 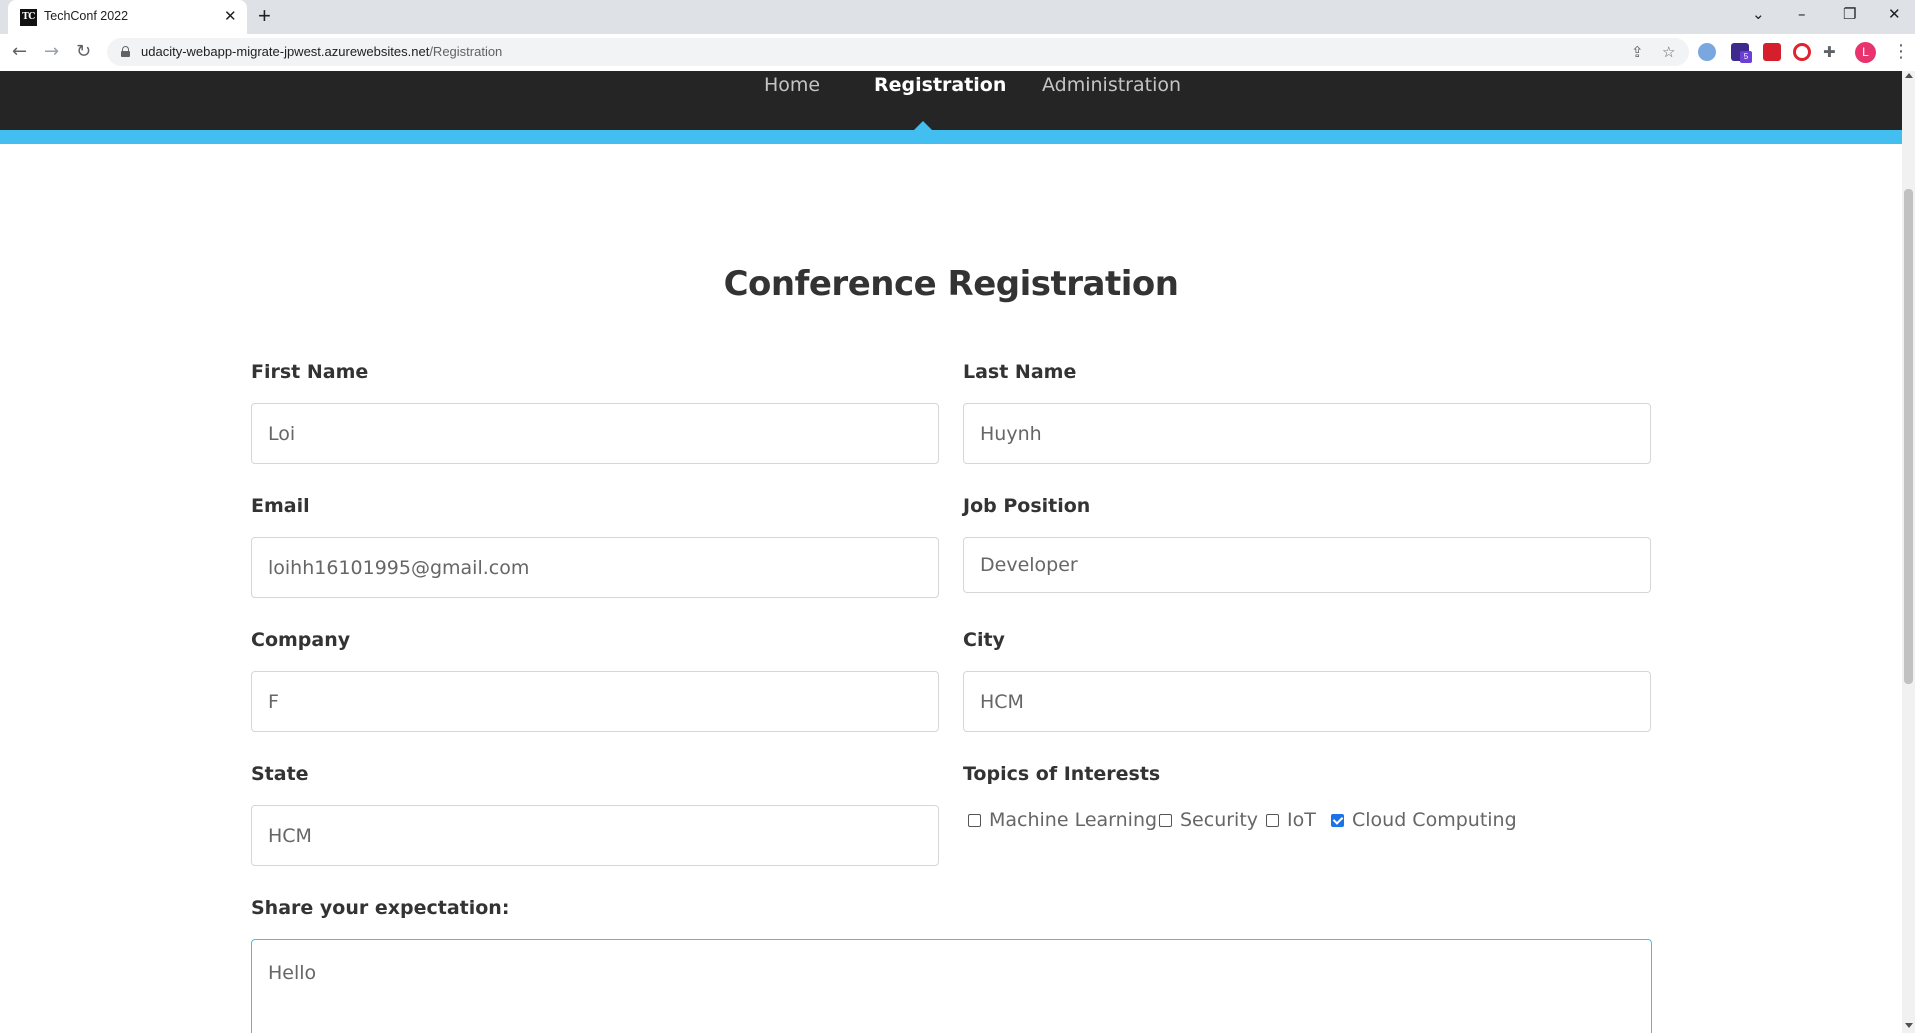 I want to click on page-scrollbar, so click(x=1908, y=552).